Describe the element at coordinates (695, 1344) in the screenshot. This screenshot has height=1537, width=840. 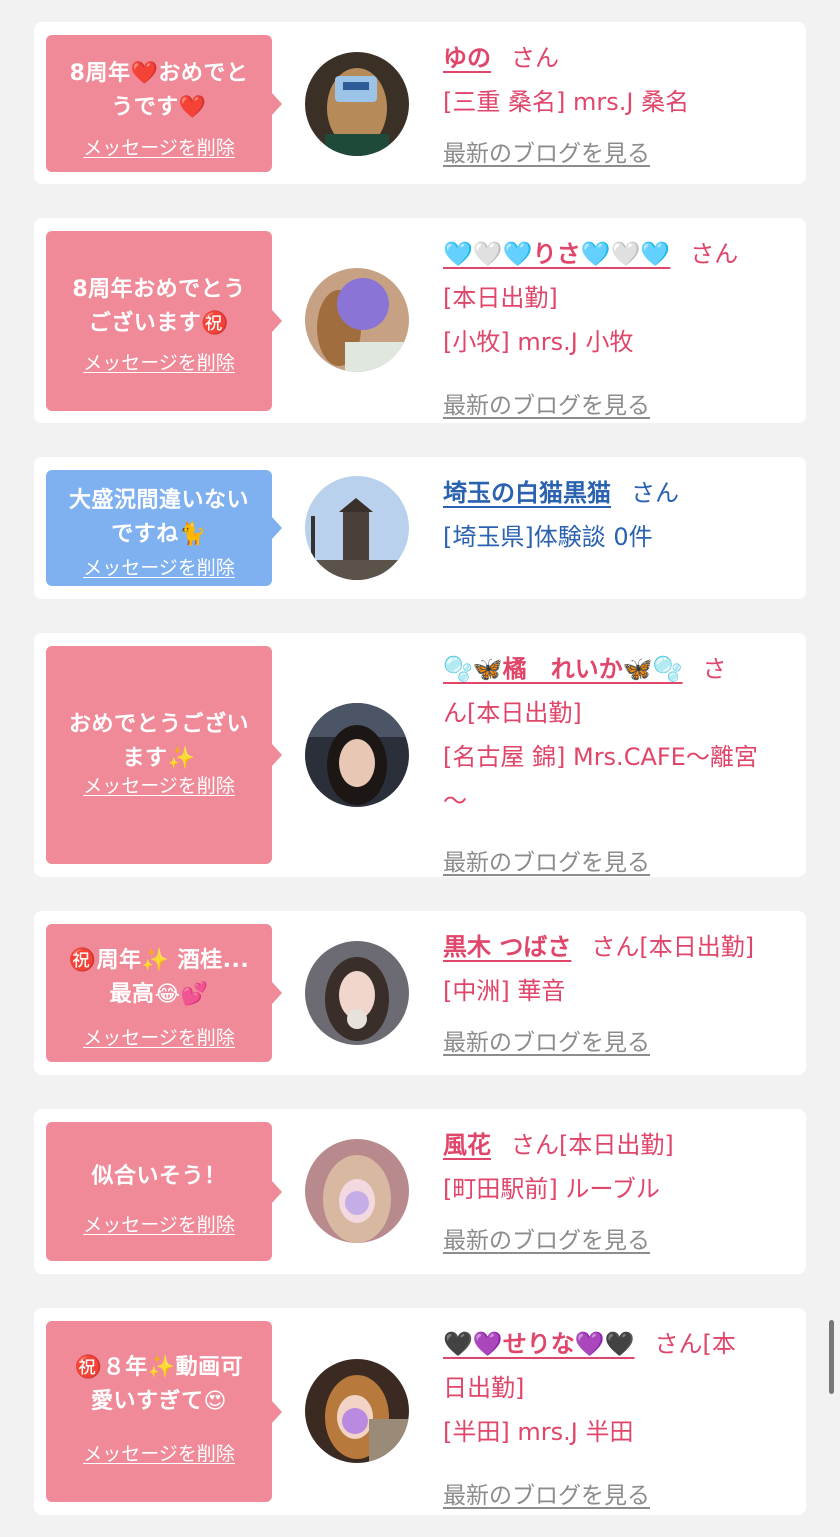
I see `honorific-status: さん[本` at that location.